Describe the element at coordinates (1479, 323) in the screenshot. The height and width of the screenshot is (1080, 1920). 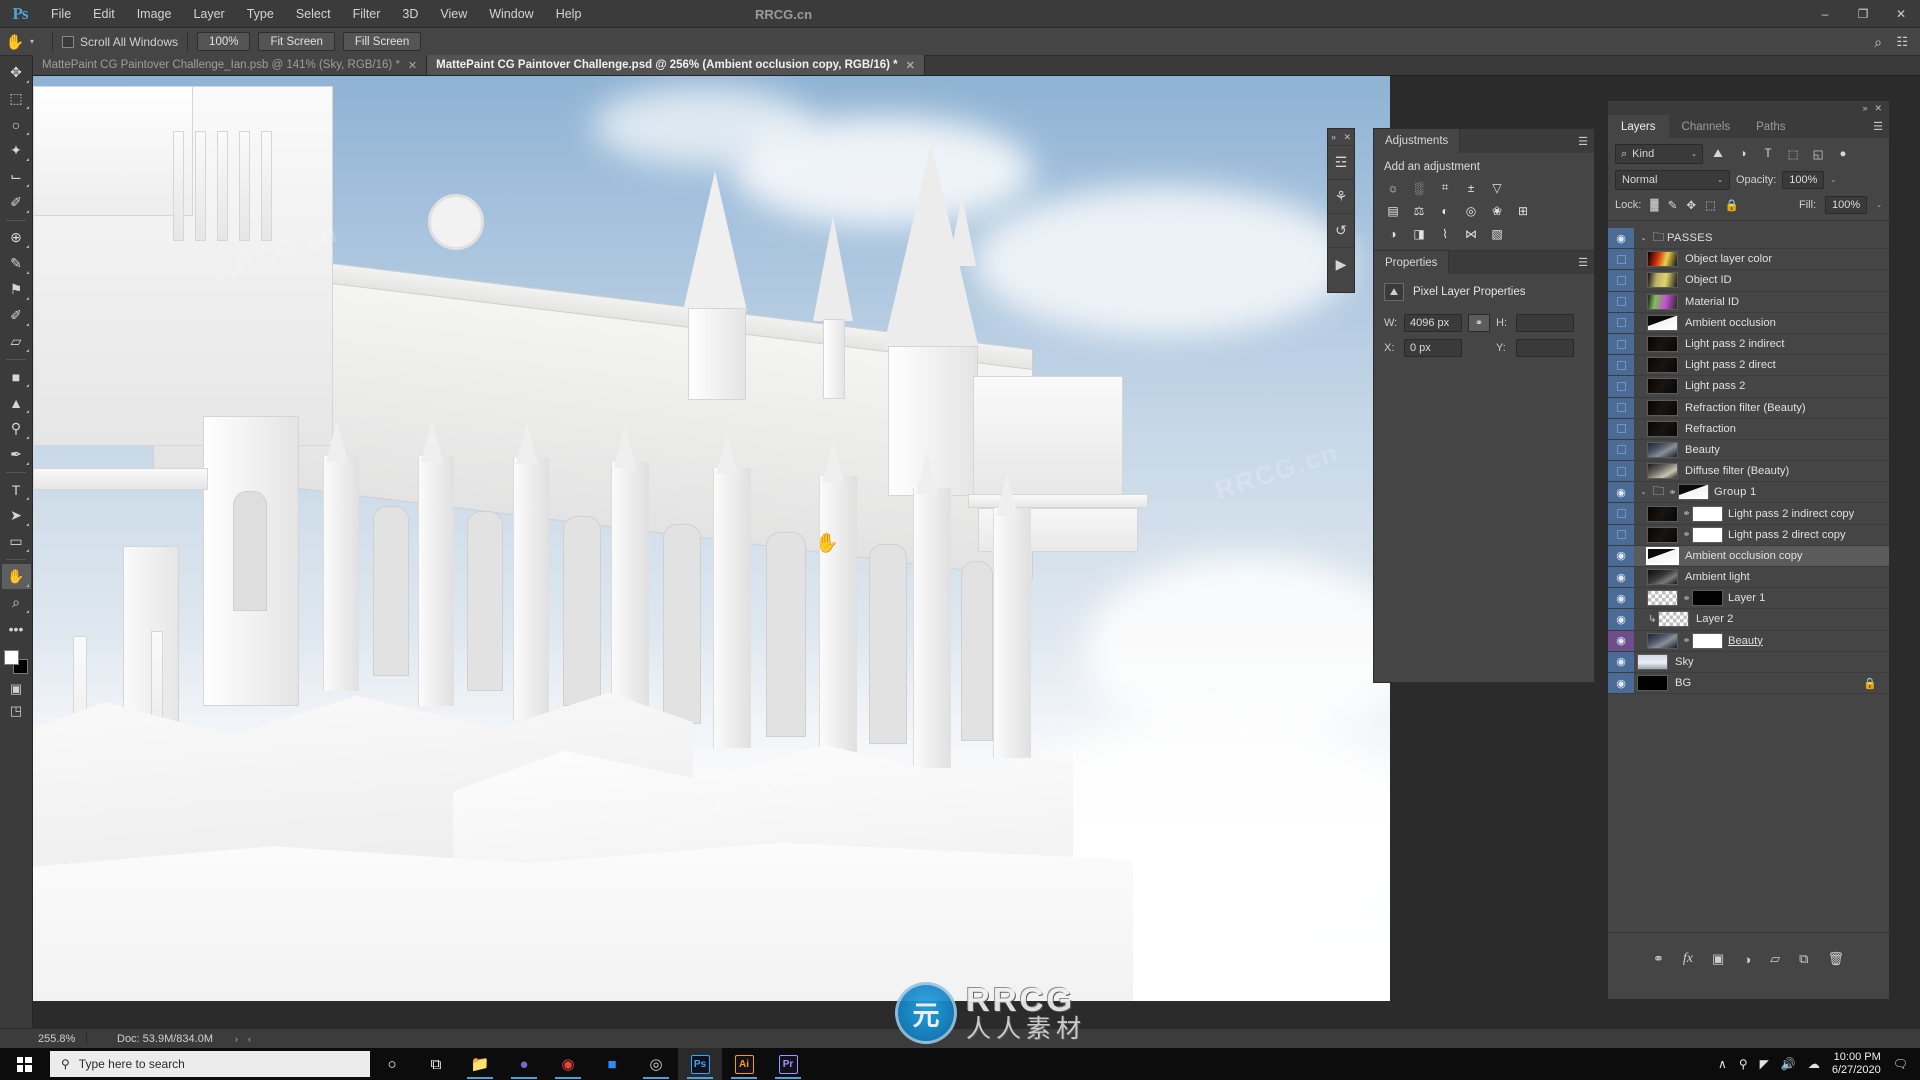
I see `link-dimensions-icon: ⚭` at that location.